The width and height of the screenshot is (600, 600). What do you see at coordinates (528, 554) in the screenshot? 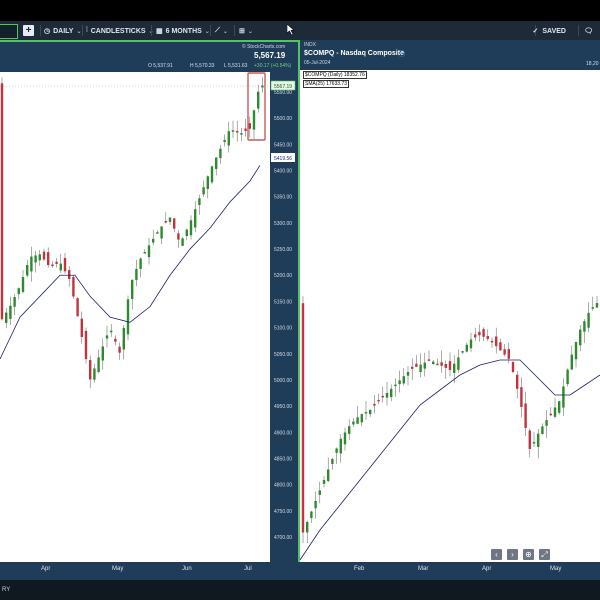
I see `zoom-in-button: ⊕` at bounding box center [528, 554].